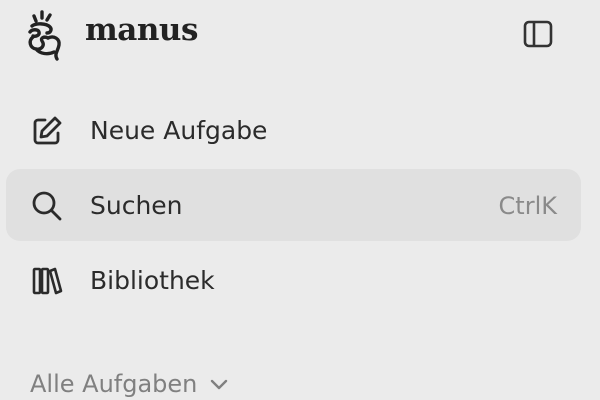  Describe the element at coordinates (47, 36) in the screenshot. I see `hand-logo-icon` at that location.